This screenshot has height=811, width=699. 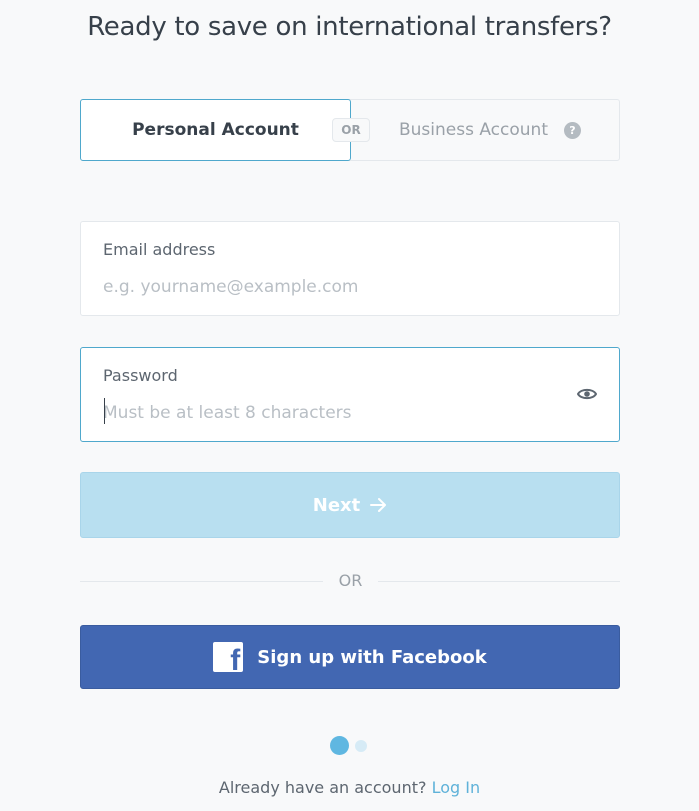 I want to click on facebook-signup-button: f Sign up with Facebook, so click(x=350, y=657).